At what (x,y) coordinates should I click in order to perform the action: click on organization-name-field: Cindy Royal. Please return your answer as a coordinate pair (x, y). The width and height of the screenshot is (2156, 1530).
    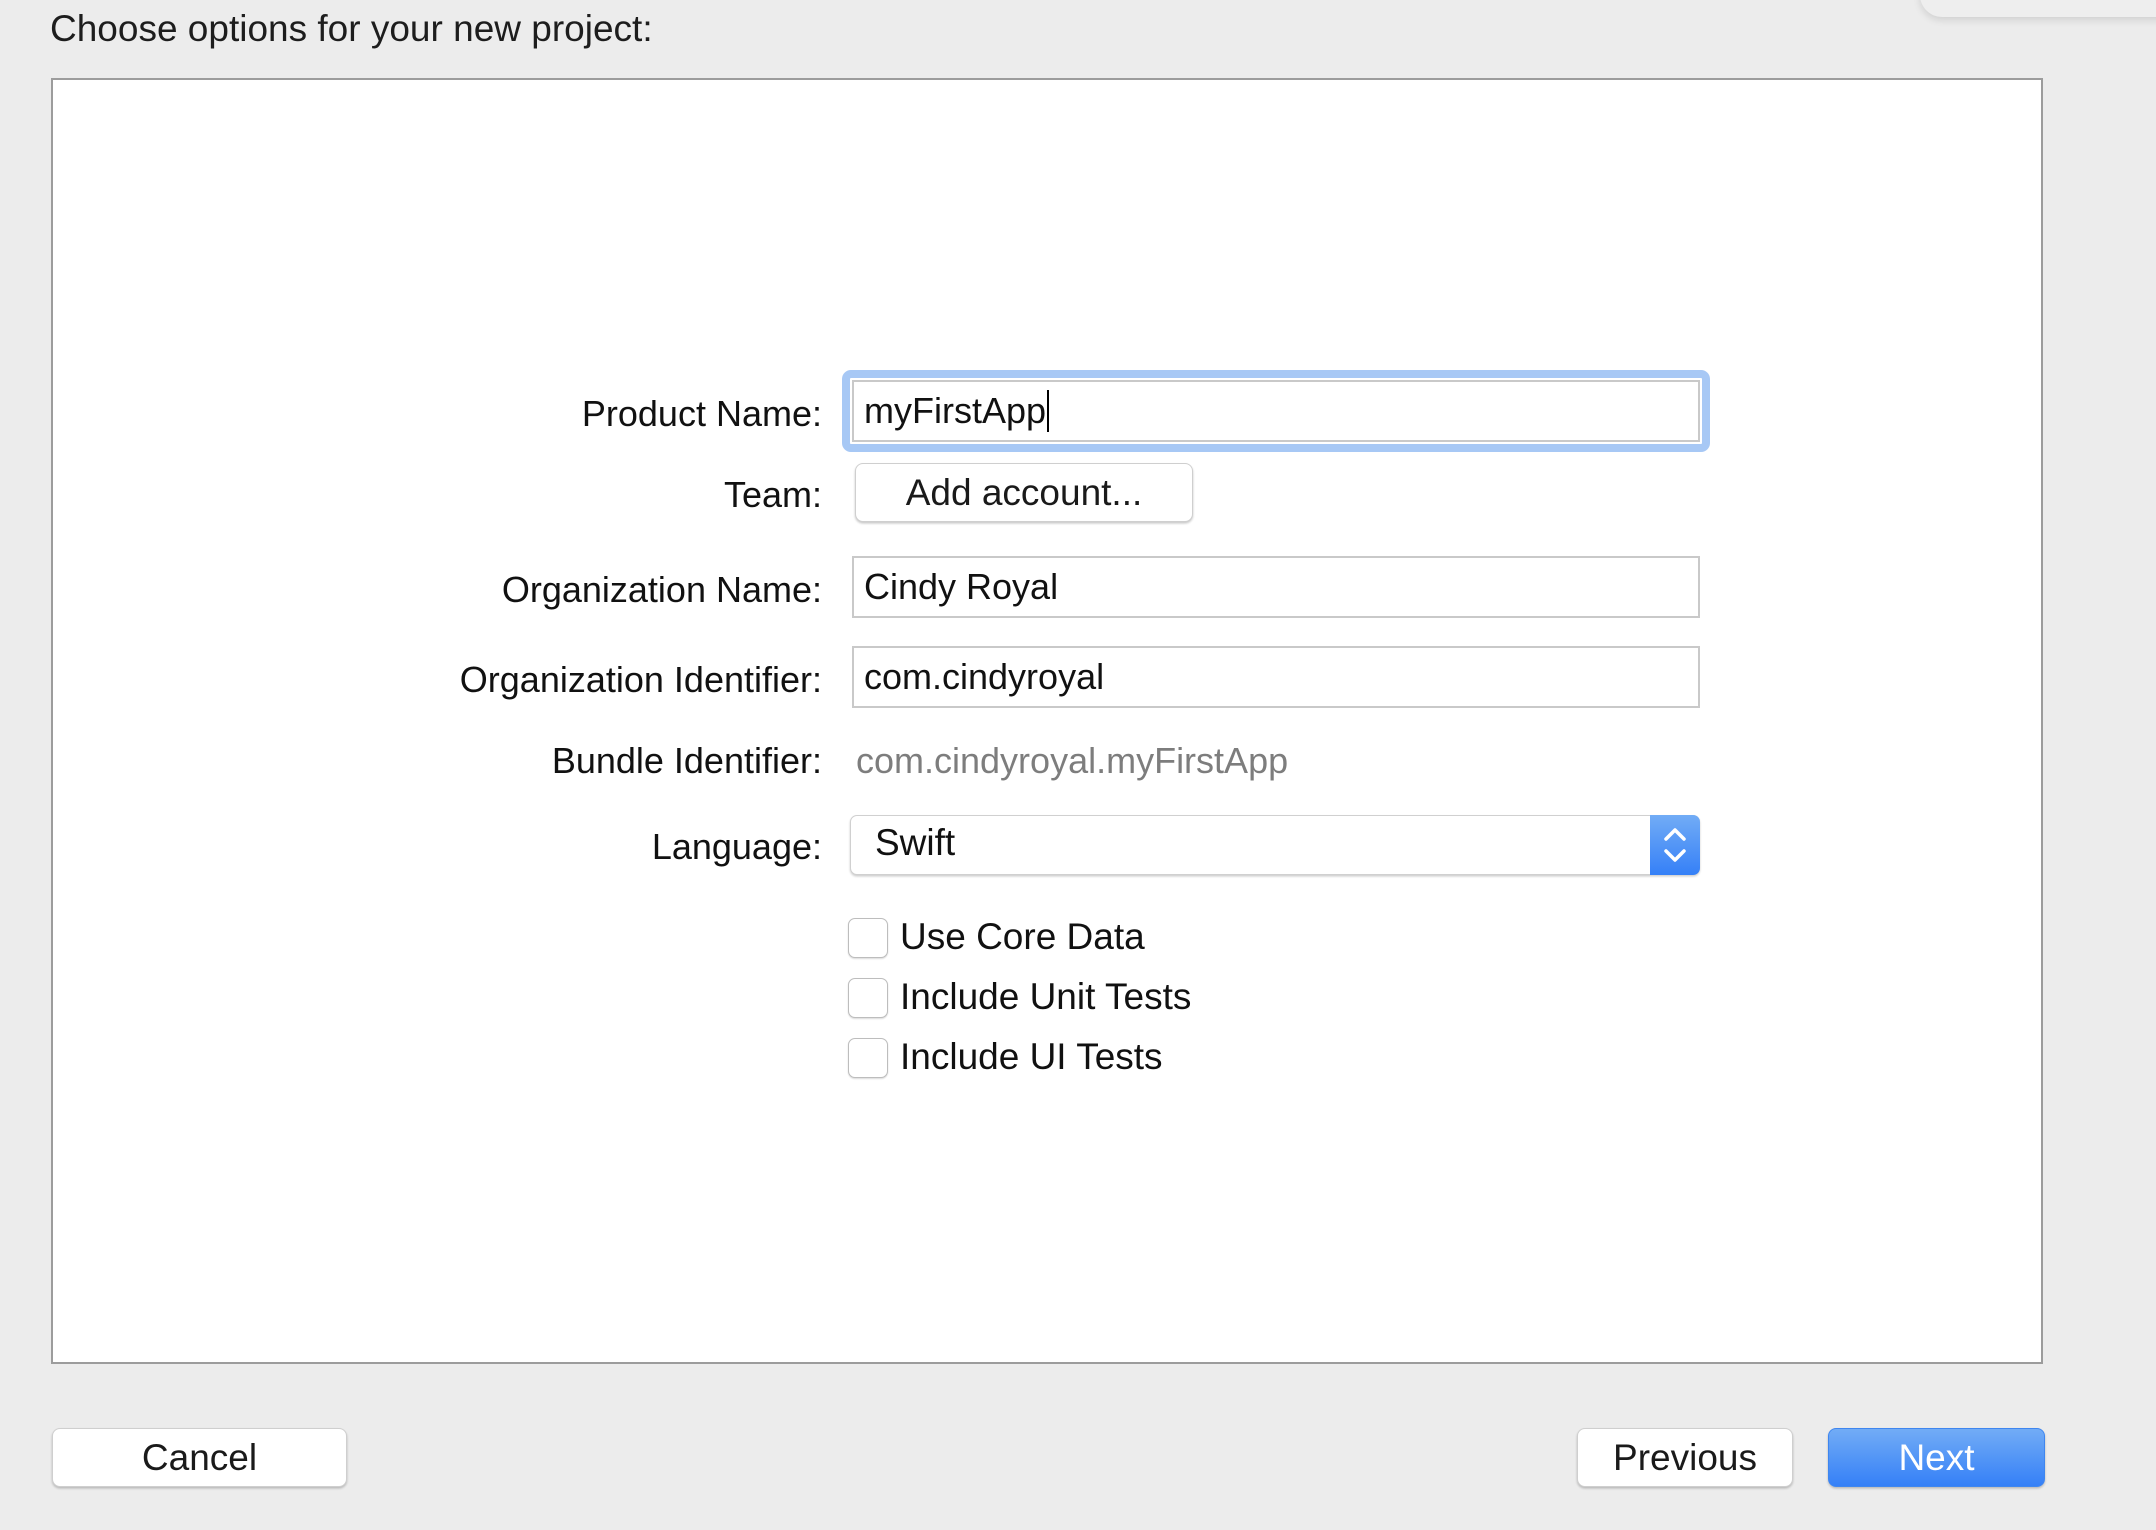
    Looking at the image, I should click on (1276, 587).